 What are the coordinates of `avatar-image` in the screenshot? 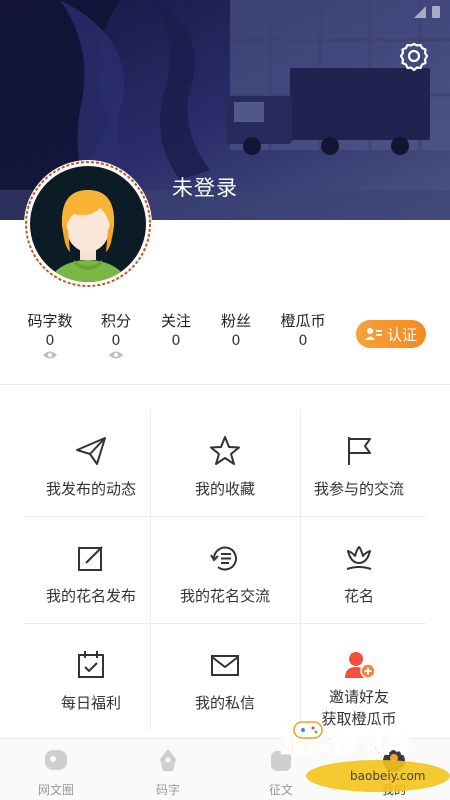 It's located at (88, 224).